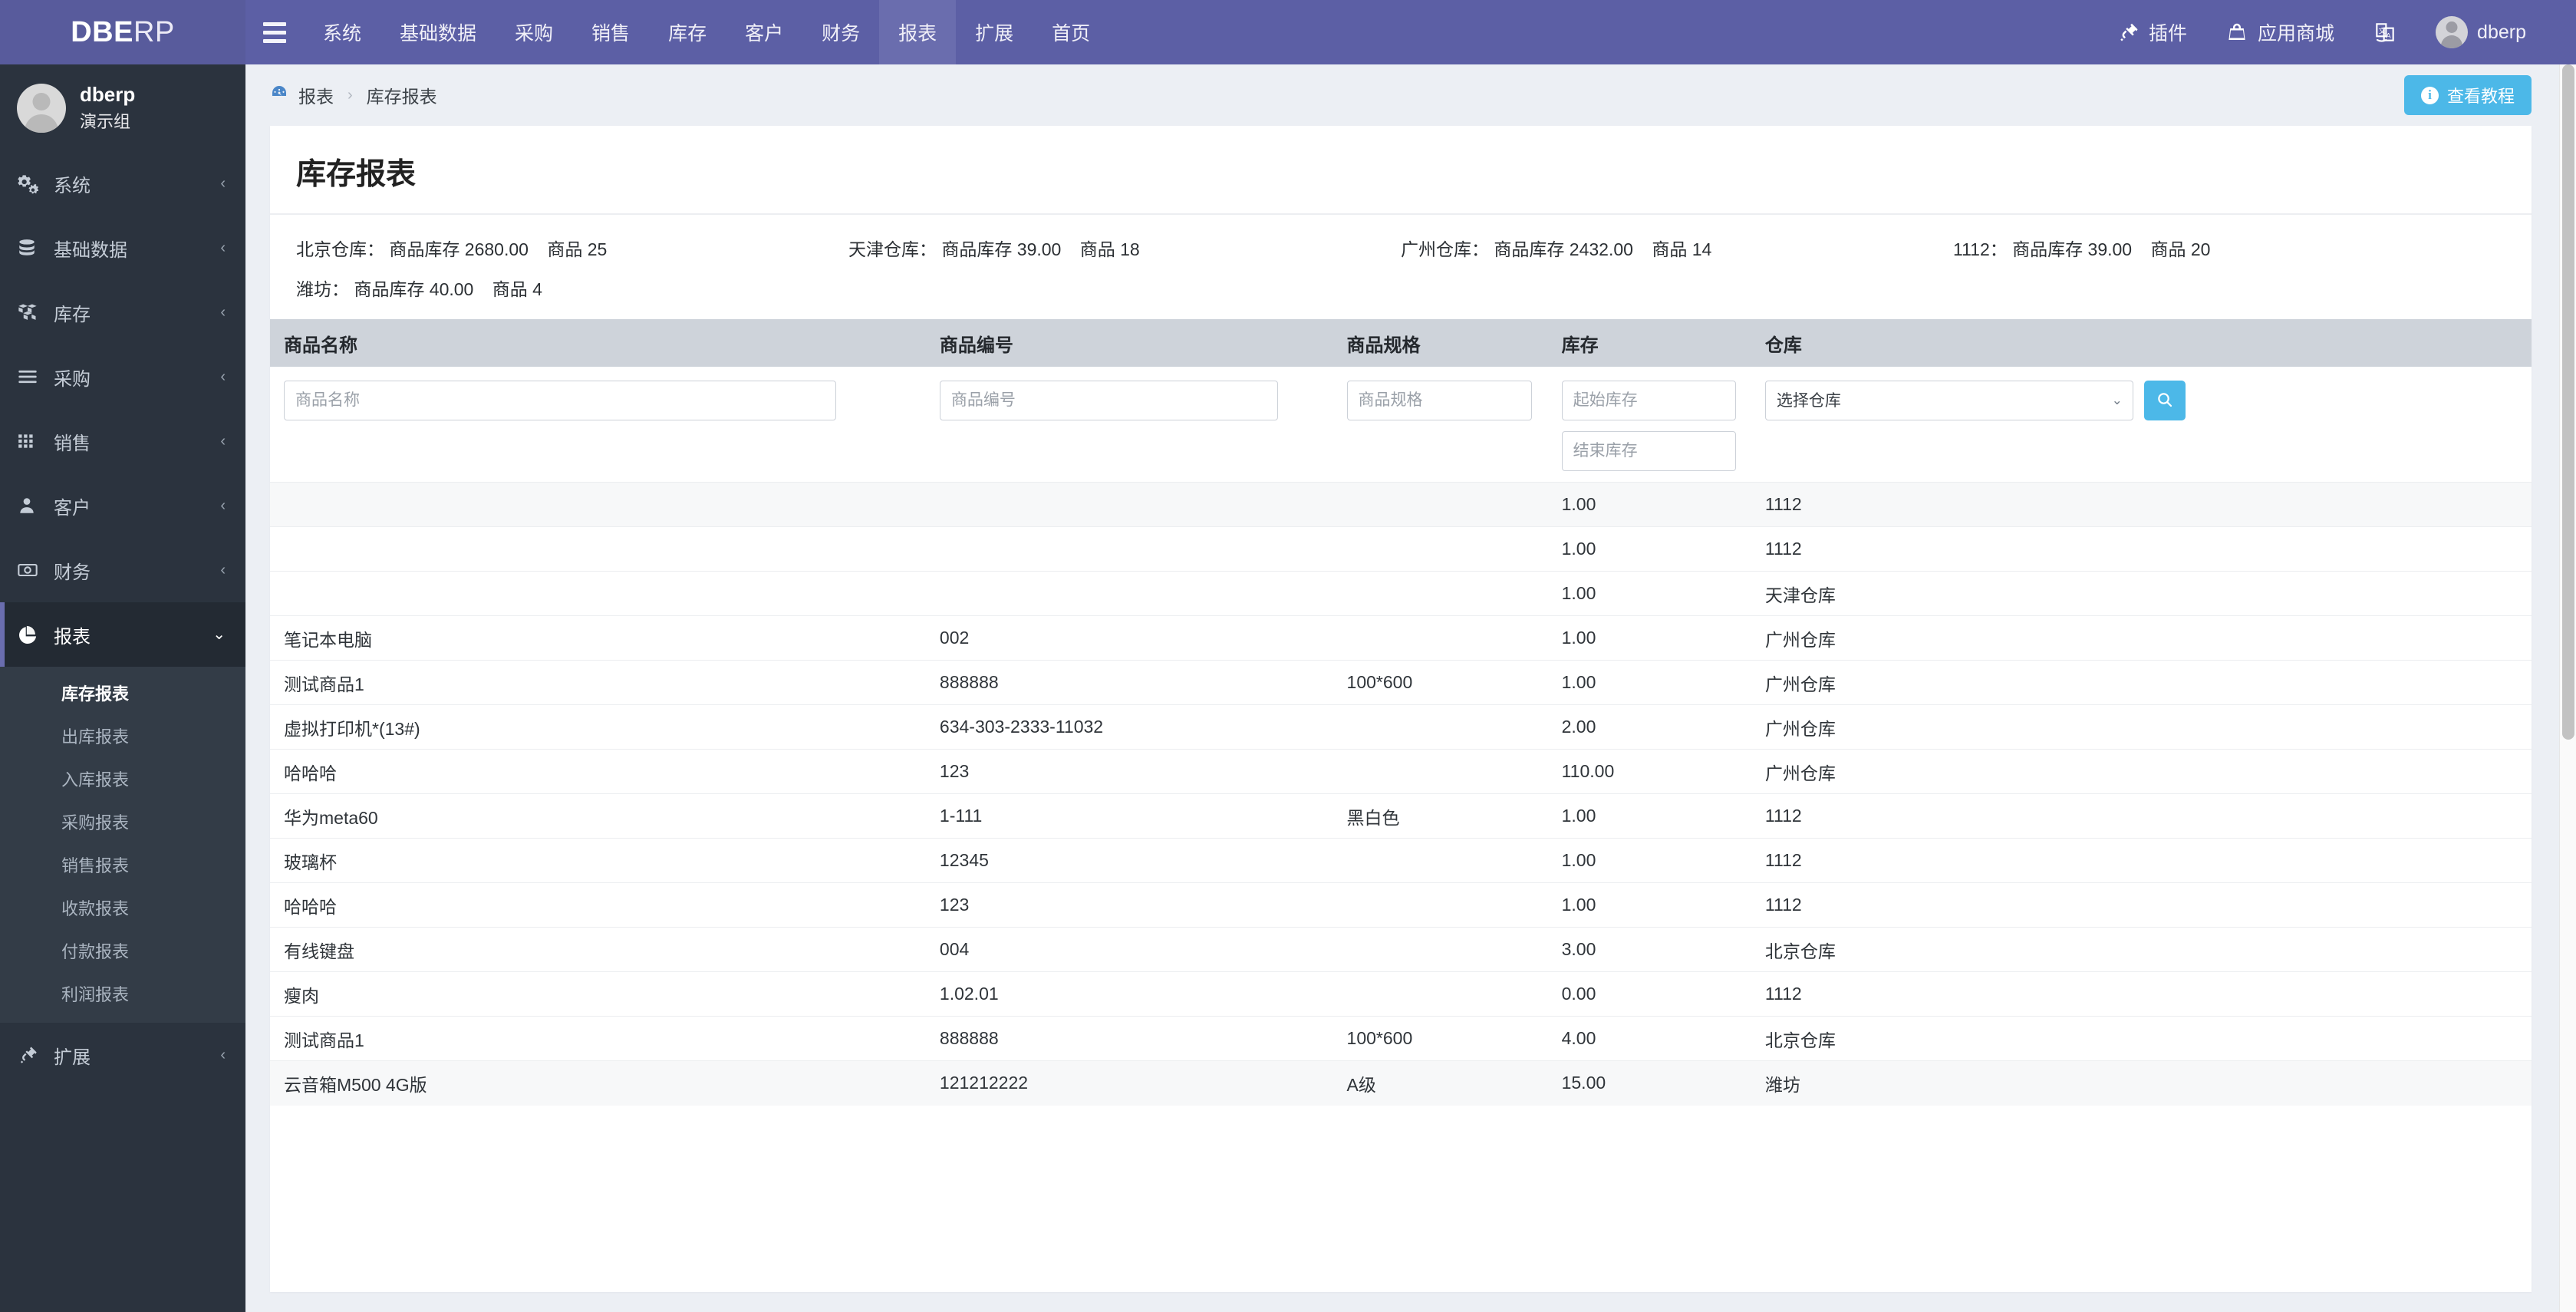 Image resolution: width=2576 pixels, height=1312 pixels. Describe the element at coordinates (353, 95) in the screenshot. I see `breadcrumb: 报表 › 库存报表` at that location.